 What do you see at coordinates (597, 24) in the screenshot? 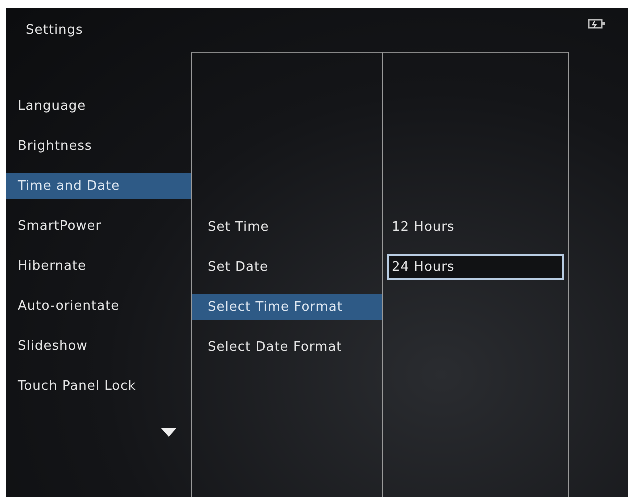
I see `power-icon` at bounding box center [597, 24].